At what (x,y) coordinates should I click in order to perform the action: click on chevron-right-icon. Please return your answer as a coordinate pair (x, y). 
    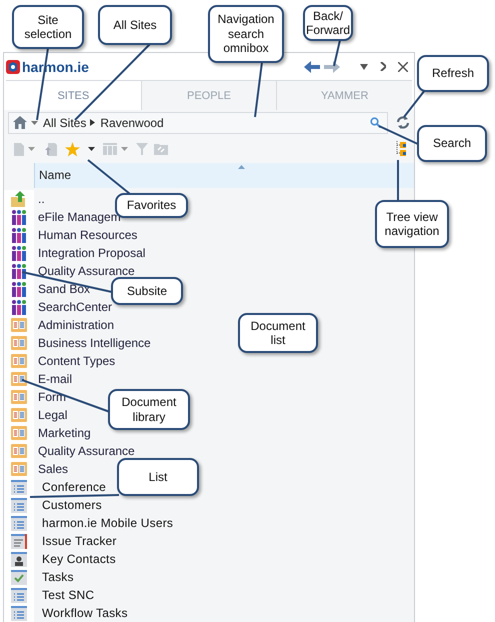
    Looking at the image, I should click on (383, 67).